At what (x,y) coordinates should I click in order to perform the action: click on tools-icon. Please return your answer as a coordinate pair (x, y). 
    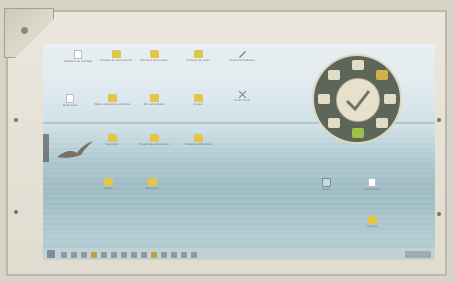
    Looking at the image, I should click on (242, 94).